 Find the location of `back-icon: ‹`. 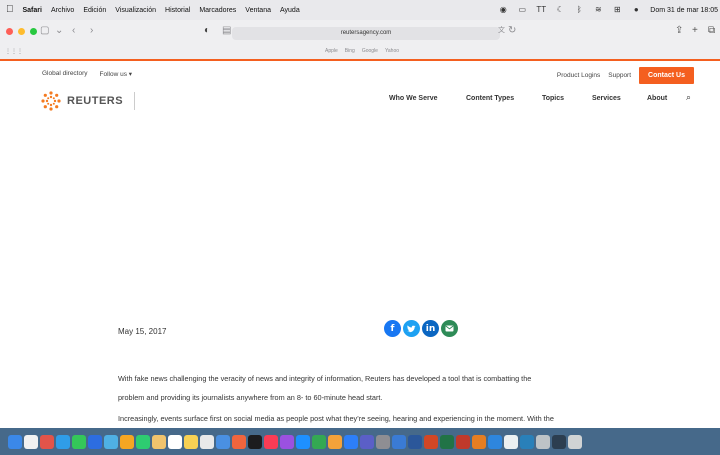

back-icon: ‹ is located at coordinates (73, 31).